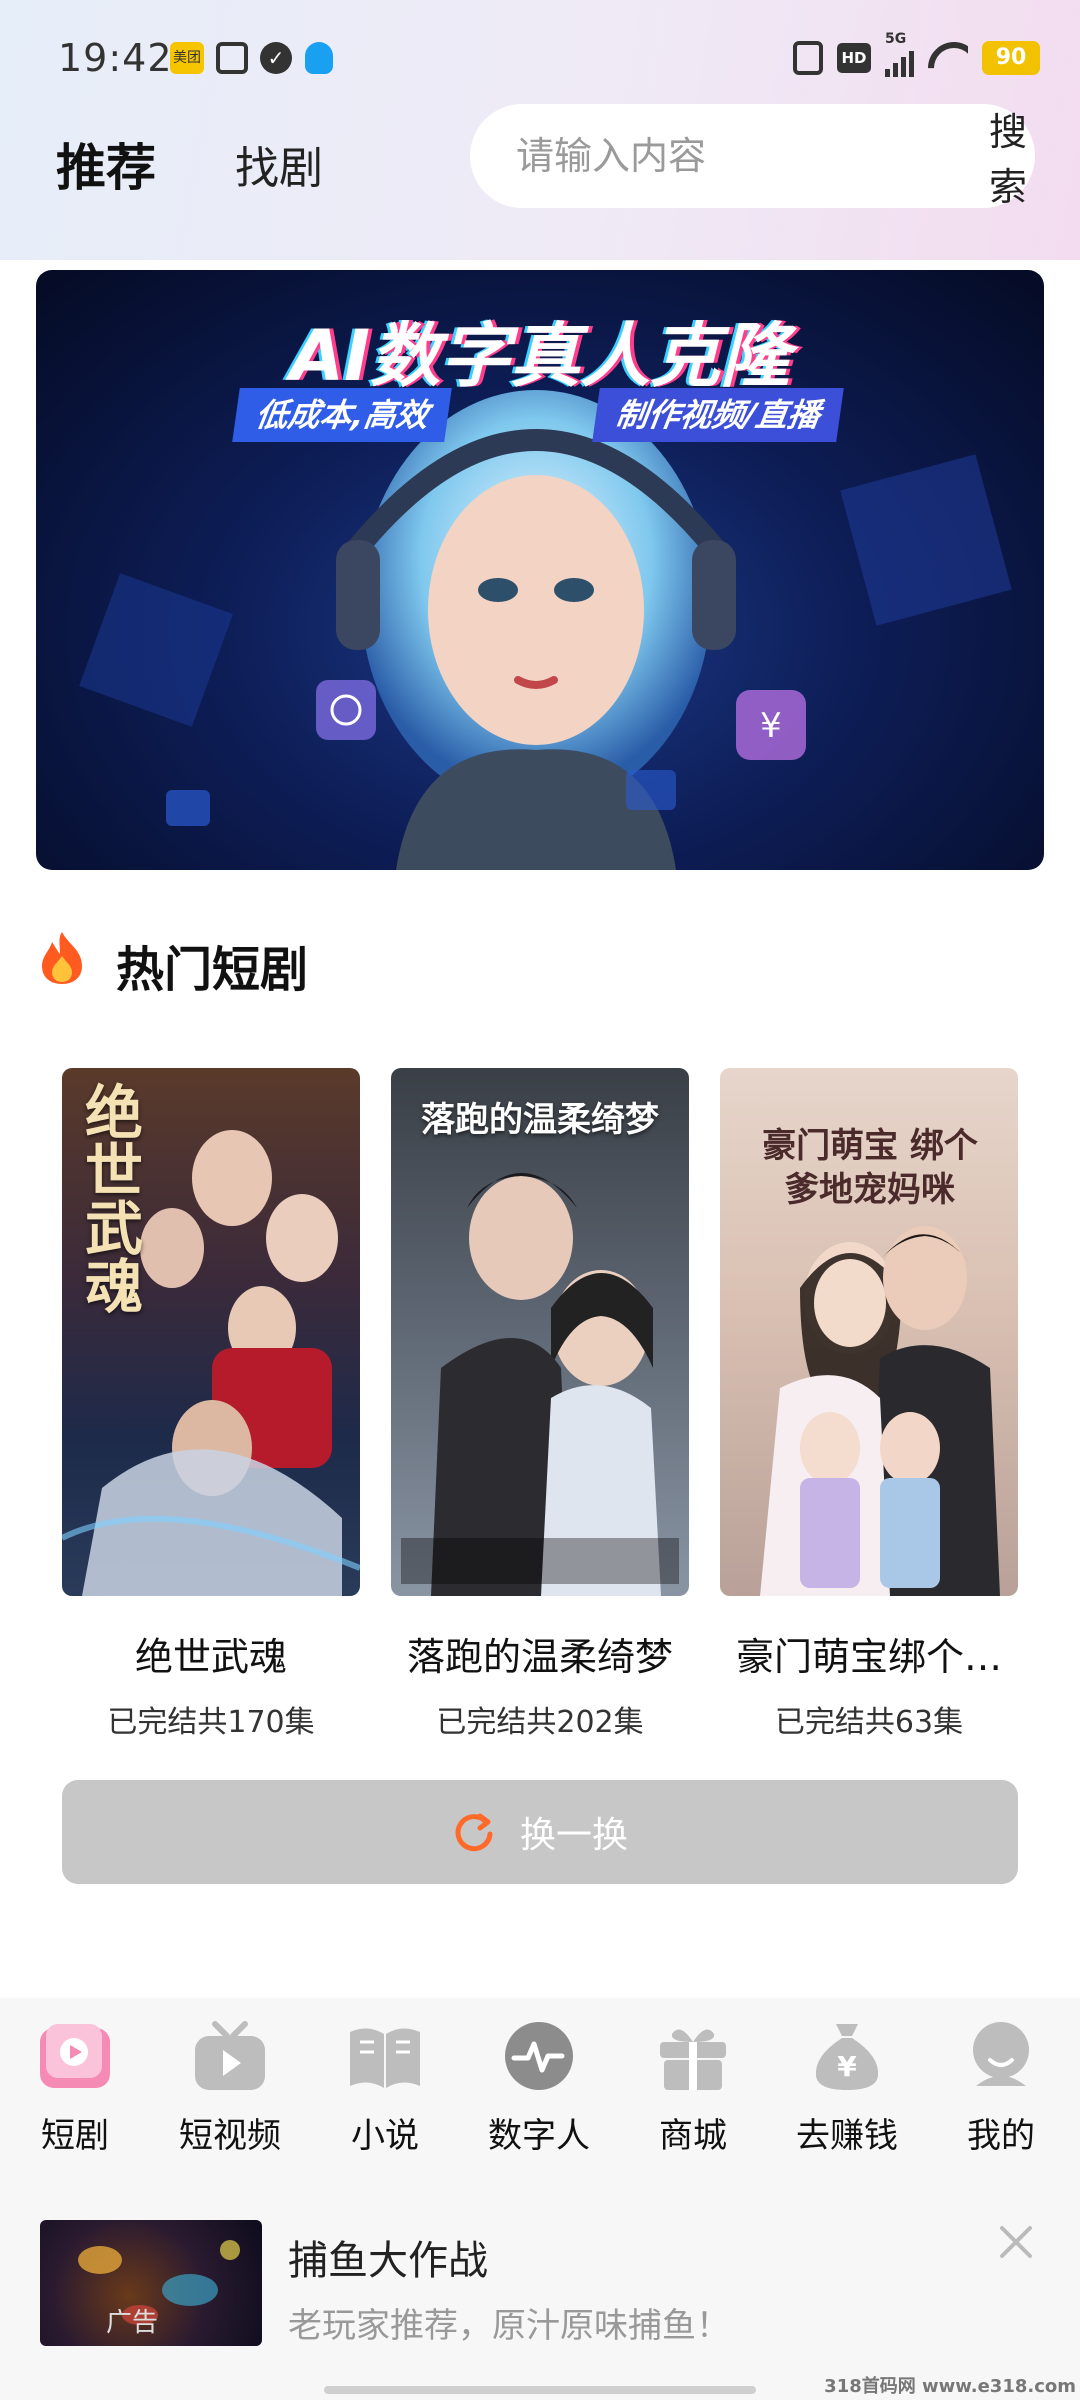  Describe the element at coordinates (693, 2059) in the screenshot. I see `gift-icon` at that location.